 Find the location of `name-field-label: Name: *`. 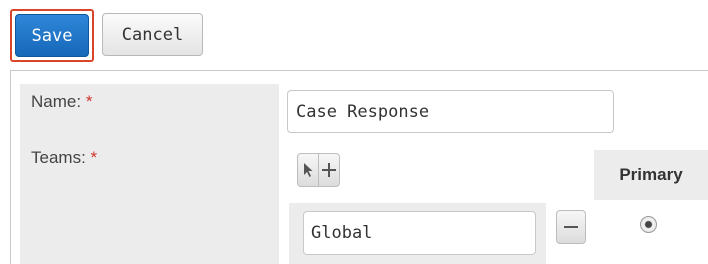

name-field-label: Name: * is located at coordinates (61, 102).